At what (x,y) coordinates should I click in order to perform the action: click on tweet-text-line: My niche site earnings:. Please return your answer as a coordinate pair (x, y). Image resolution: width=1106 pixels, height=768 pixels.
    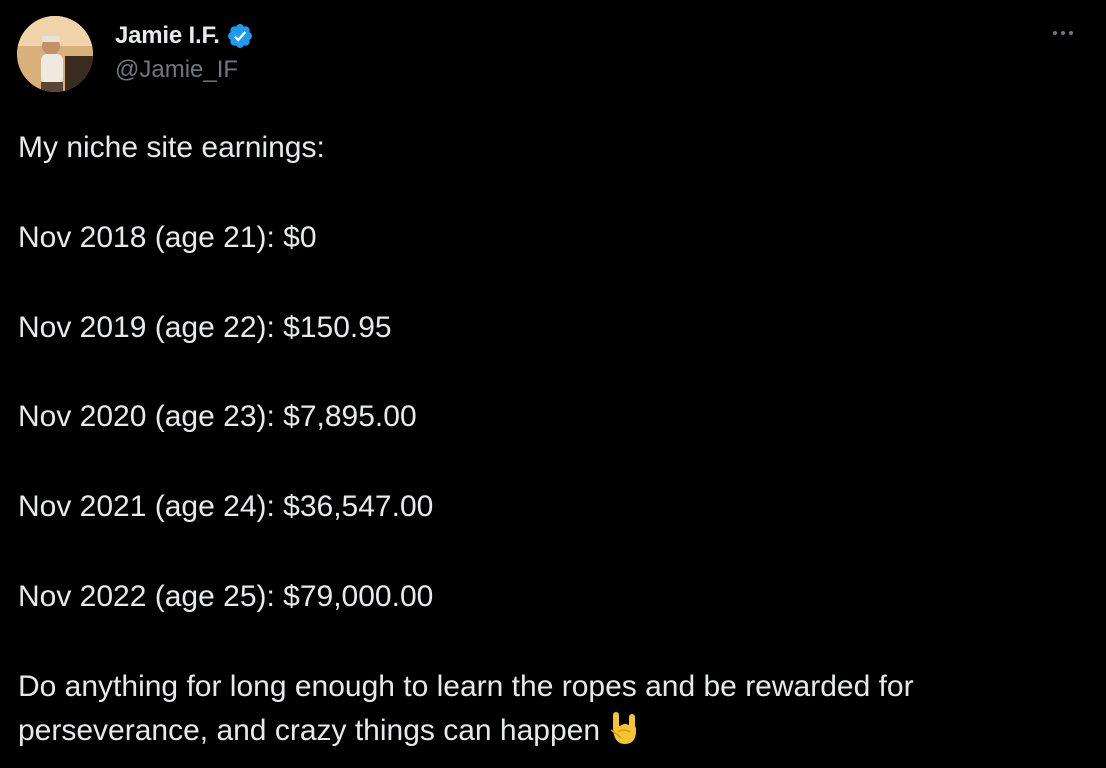
    Looking at the image, I should click on (171, 147).